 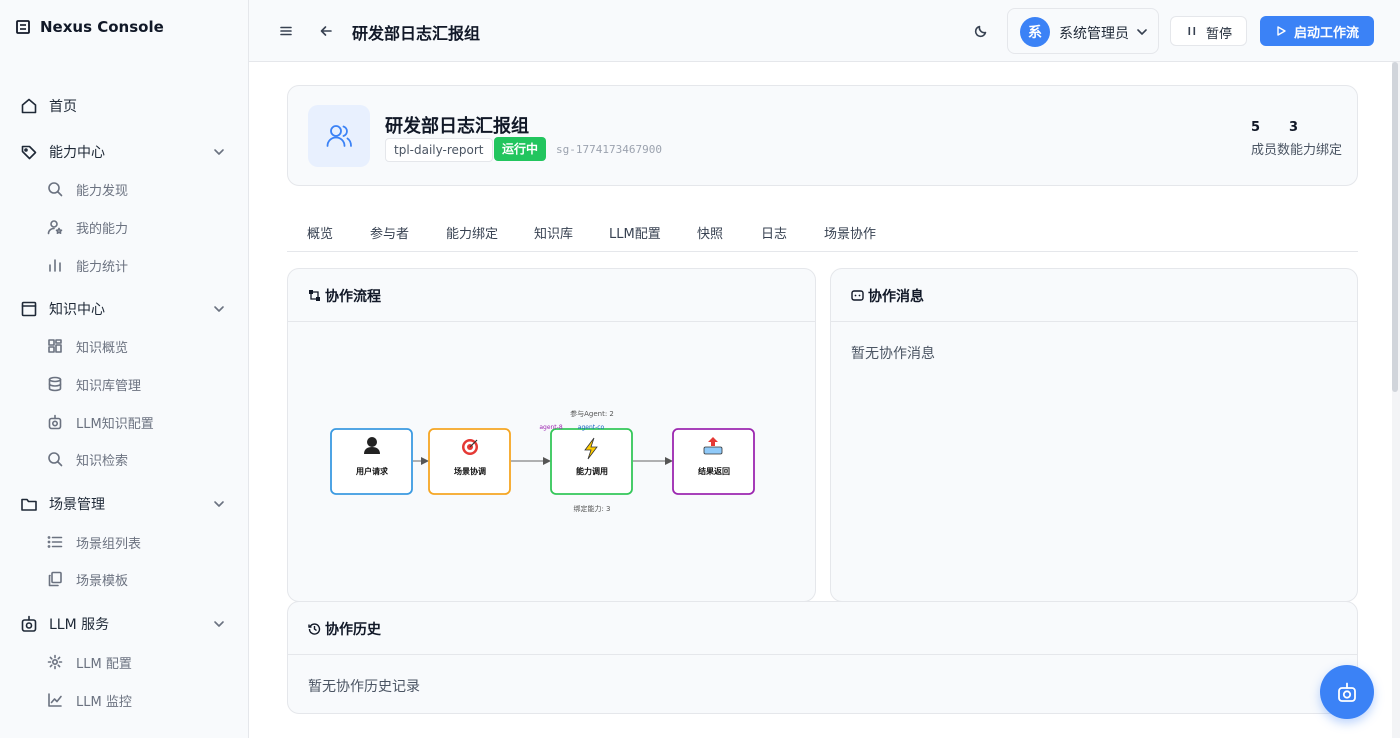 I want to click on tab-knowledge-base: 知识库, so click(x=553, y=232).